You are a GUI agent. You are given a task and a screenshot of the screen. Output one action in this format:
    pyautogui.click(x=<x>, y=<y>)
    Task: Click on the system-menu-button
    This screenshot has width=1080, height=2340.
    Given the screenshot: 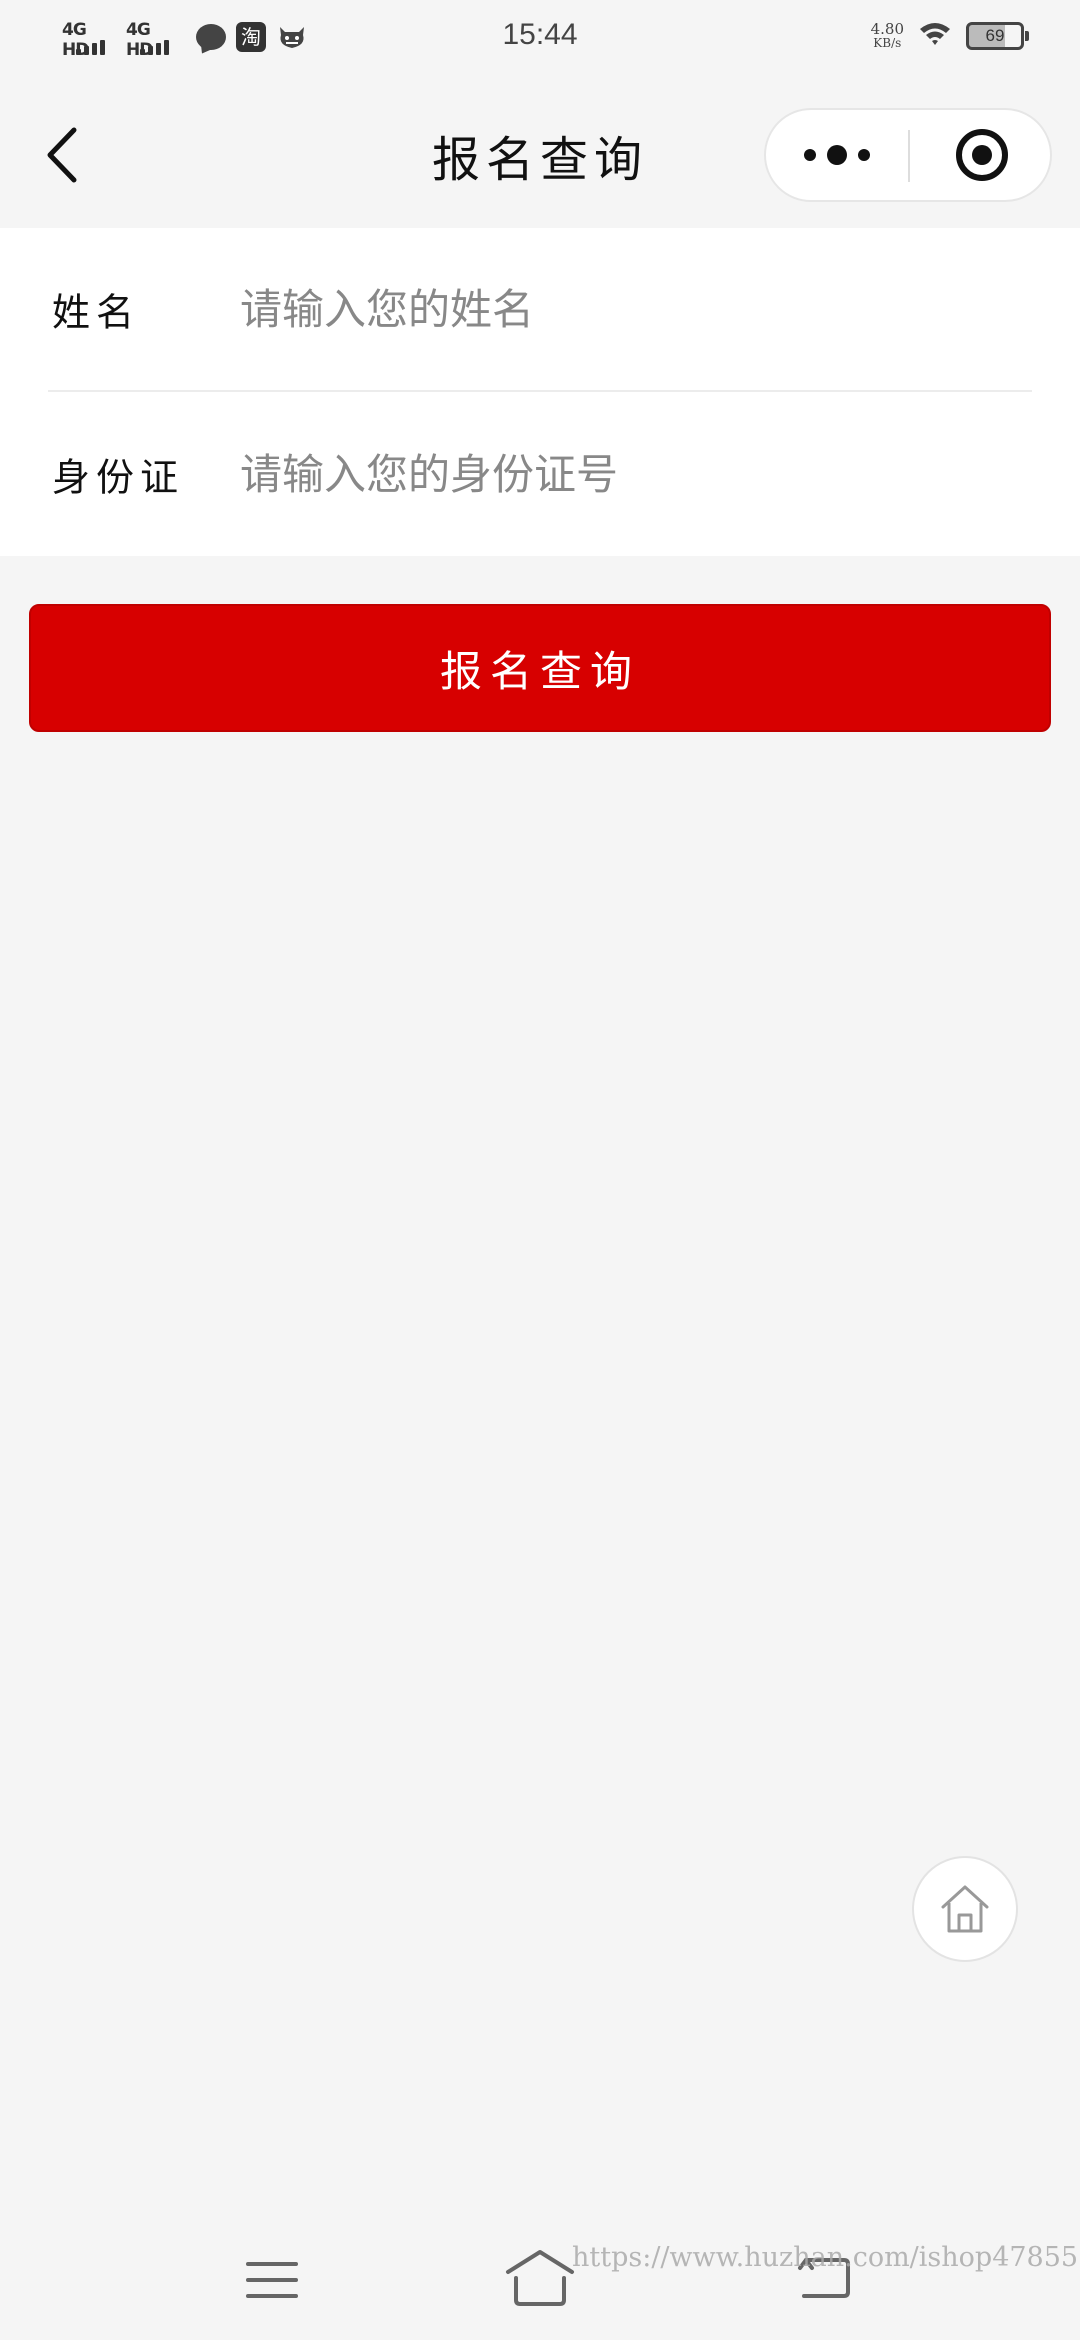 What is the action you would take?
    pyautogui.click(x=272, y=2280)
    